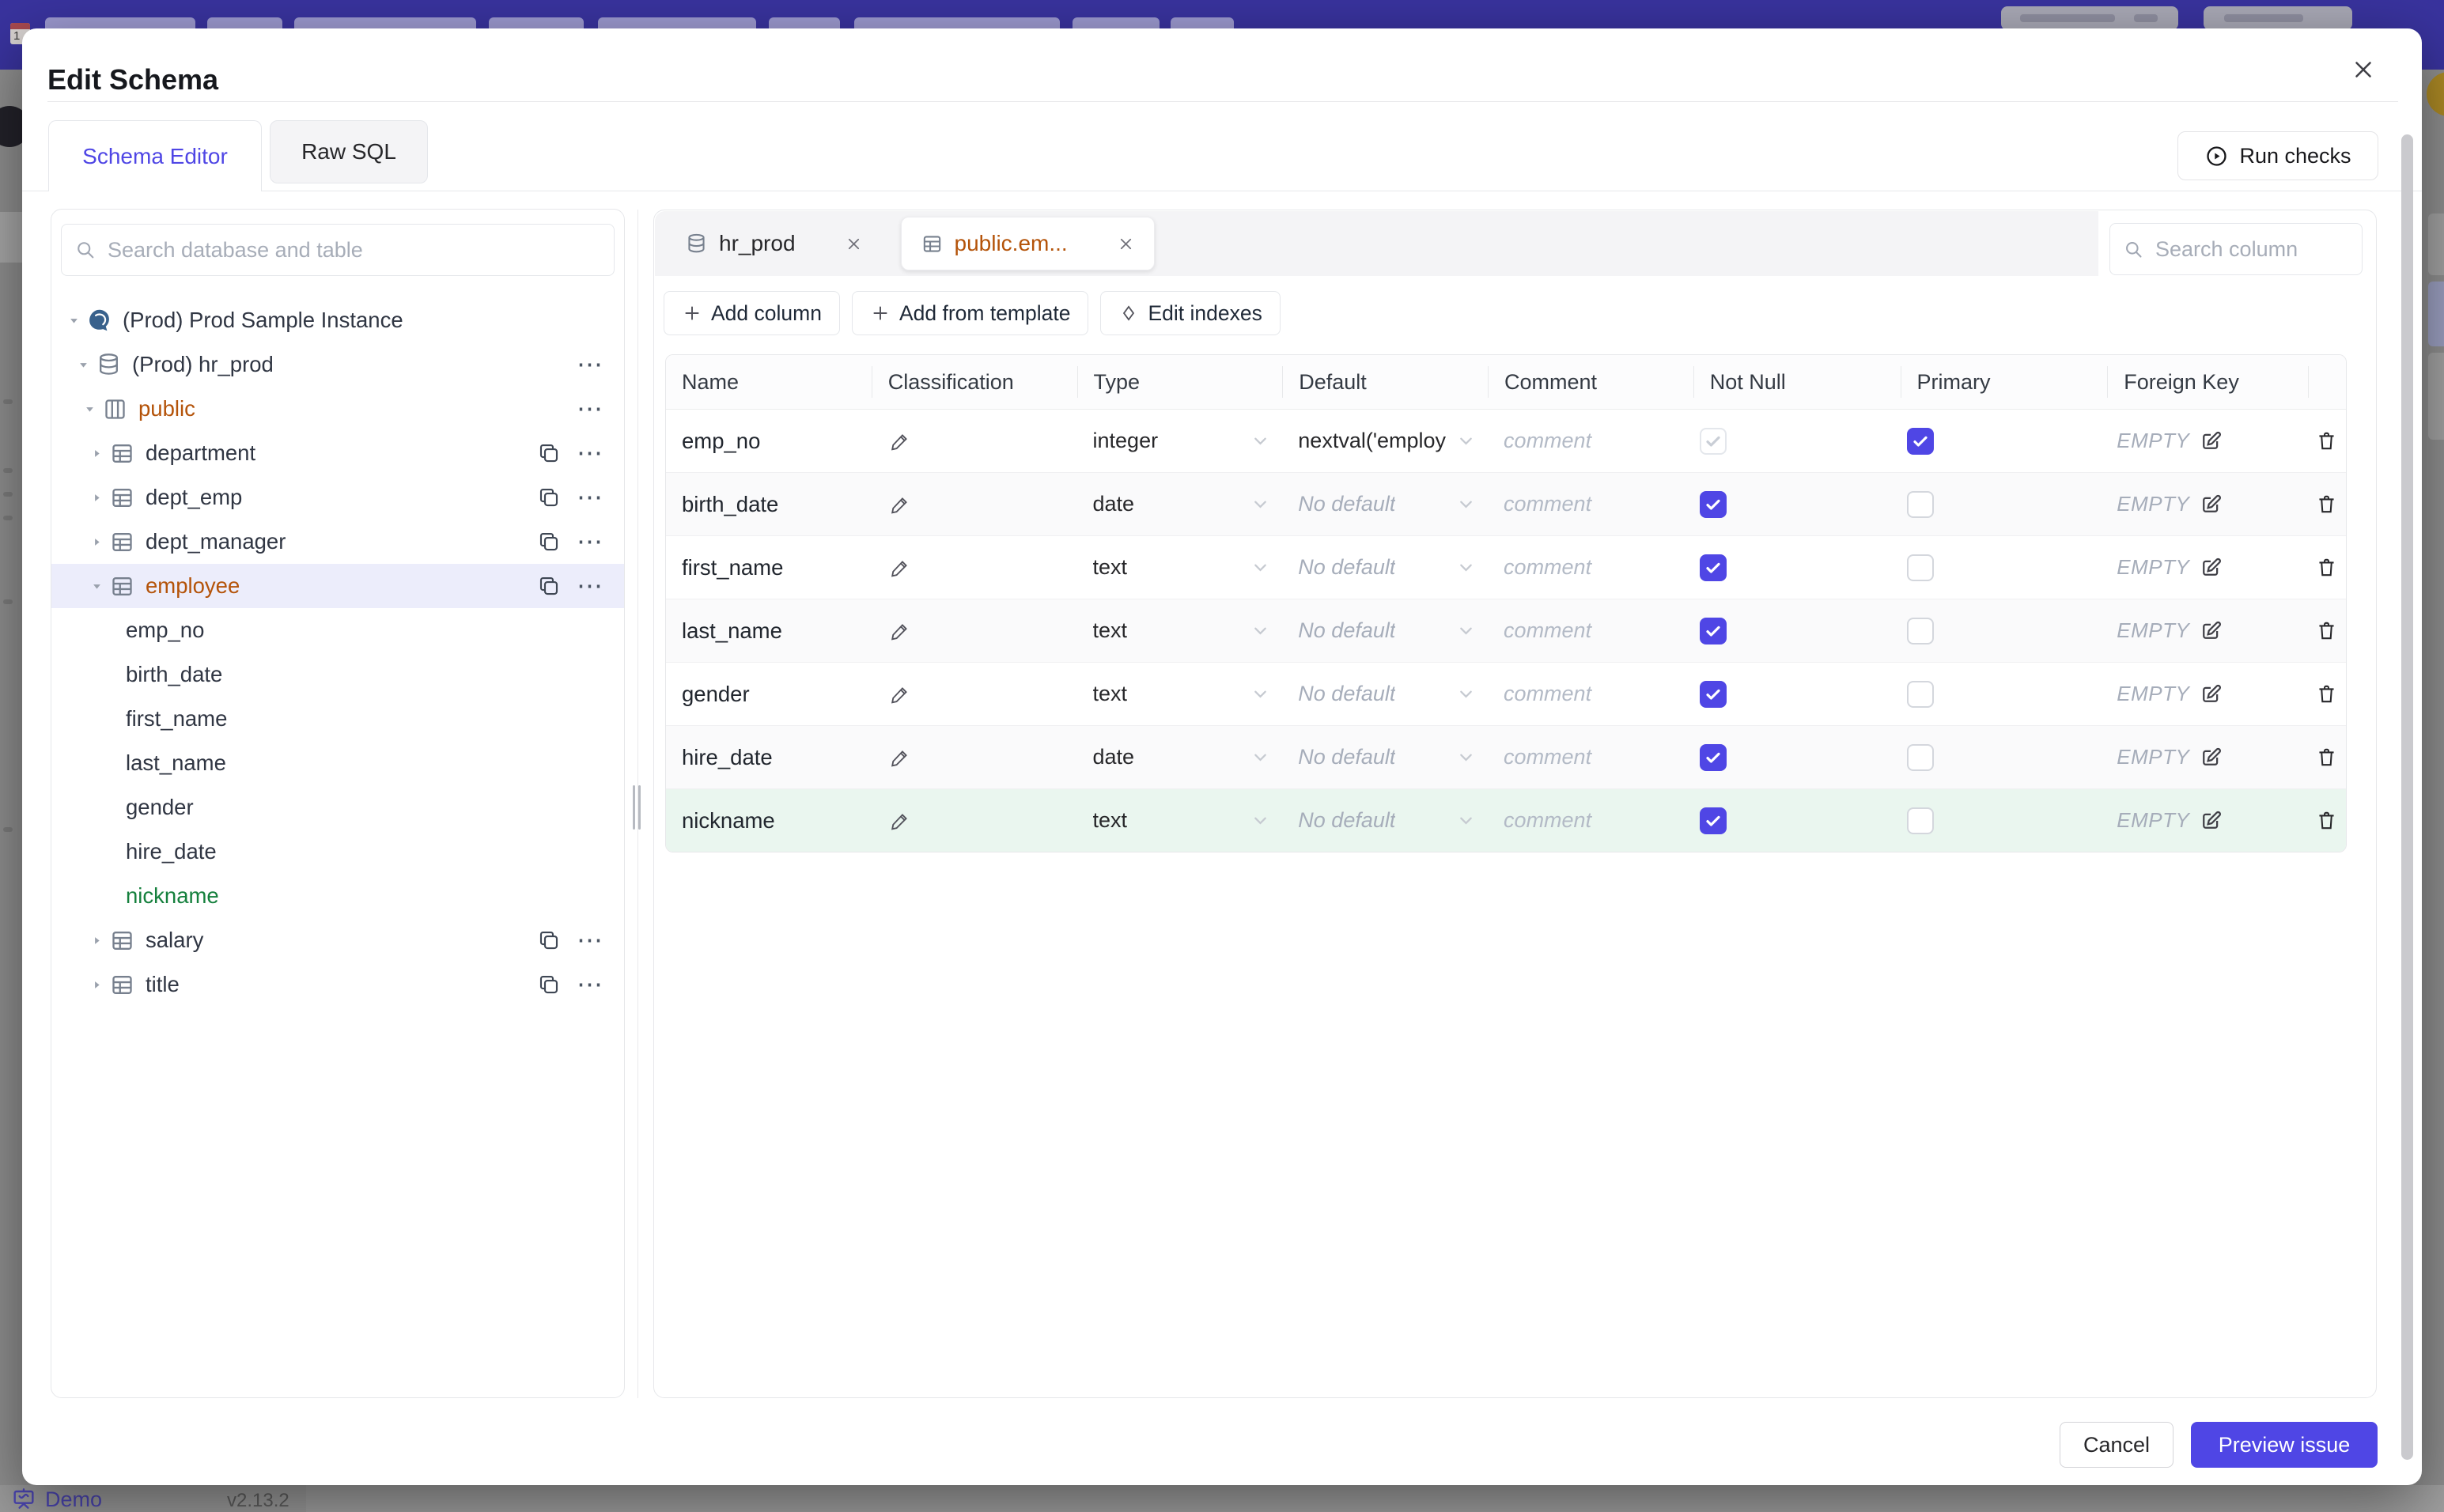 The height and width of the screenshot is (1512, 2444). I want to click on tree-item: birth_date ⋯, so click(337, 675).